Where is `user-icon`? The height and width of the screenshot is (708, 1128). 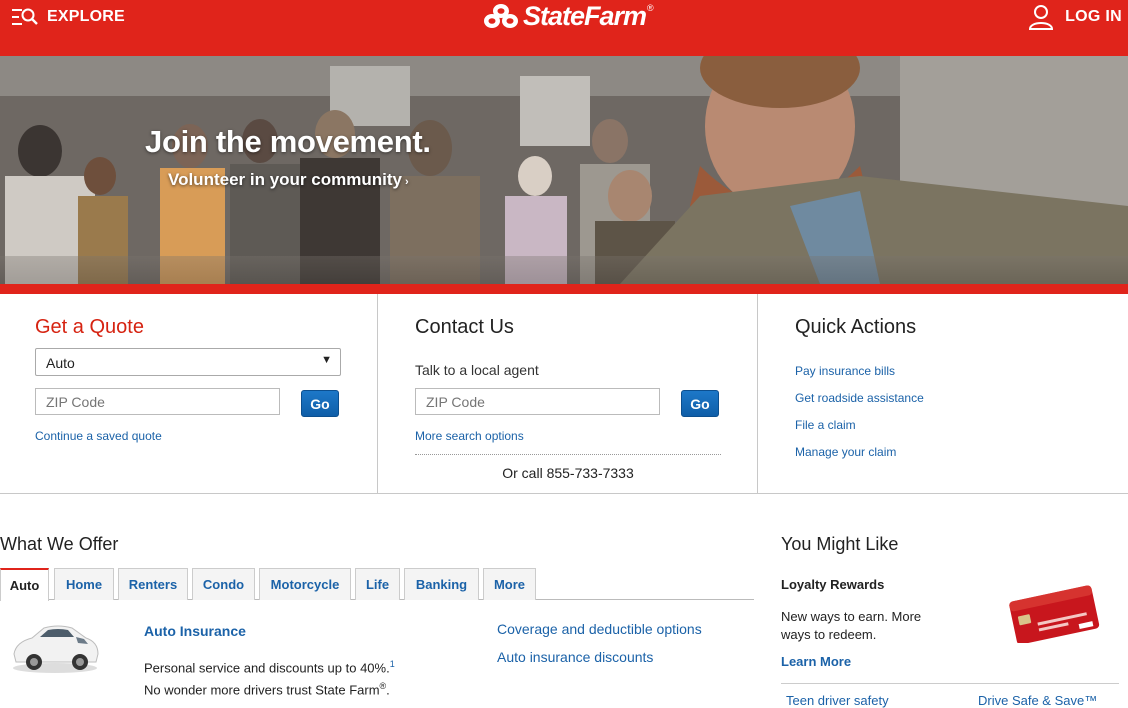
user-icon is located at coordinates (1041, 17).